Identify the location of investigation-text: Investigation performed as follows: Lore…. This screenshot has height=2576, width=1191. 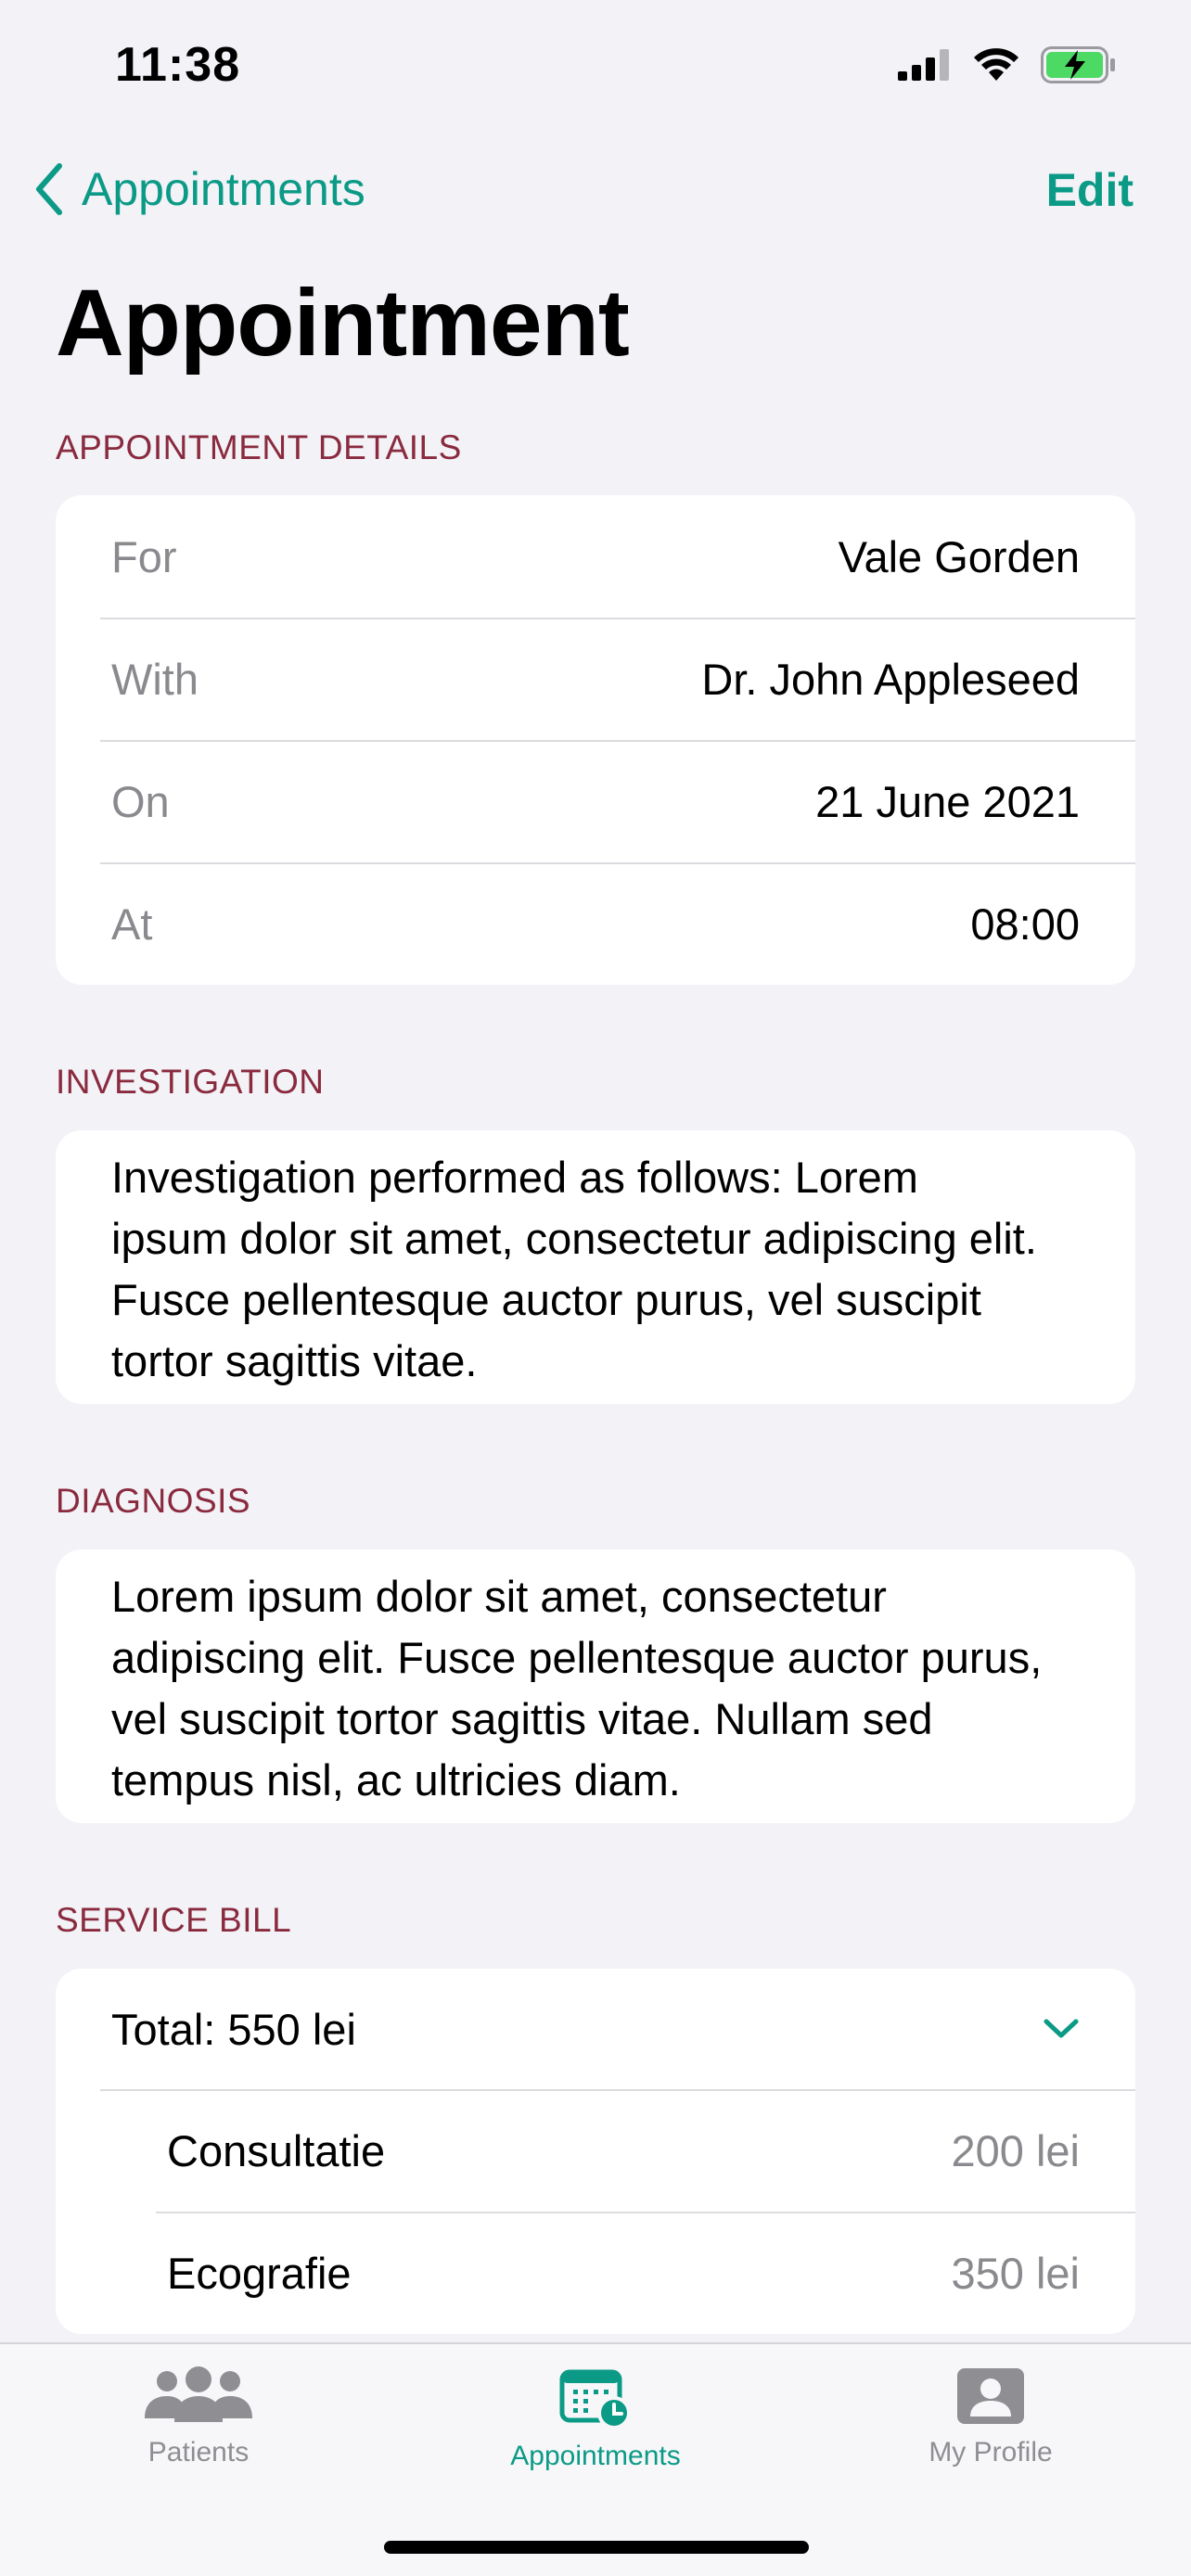
(574, 1269).